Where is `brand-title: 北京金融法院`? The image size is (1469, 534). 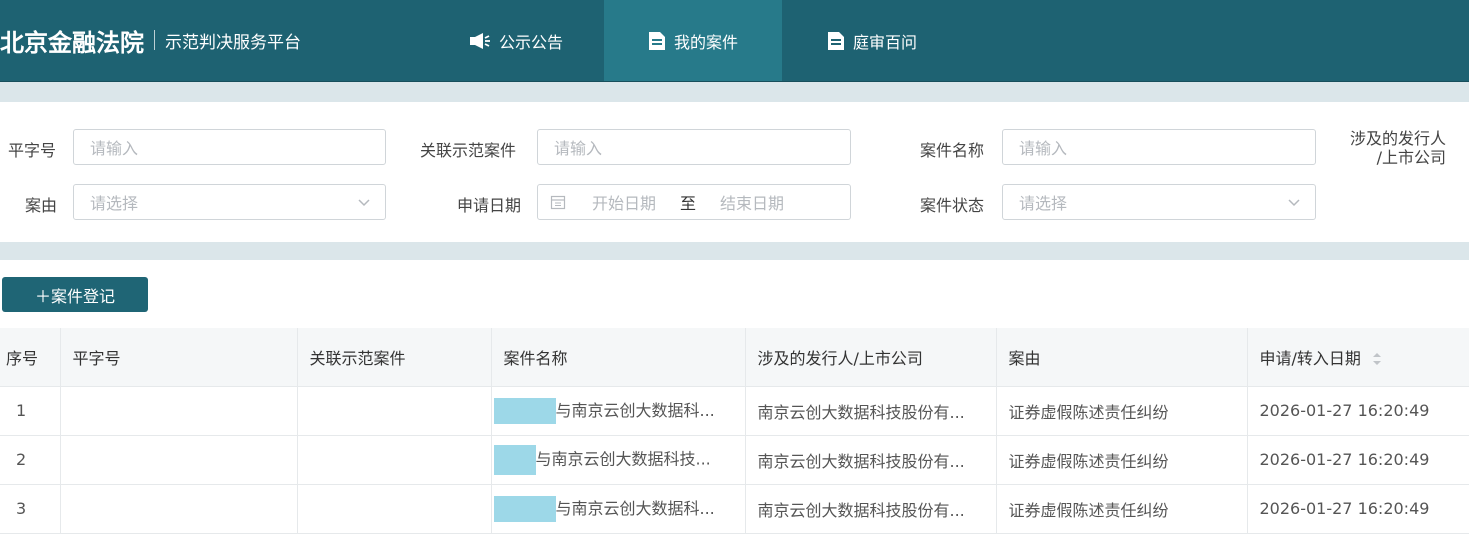
brand-title: 北京金融法院 is located at coordinates (72, 42).